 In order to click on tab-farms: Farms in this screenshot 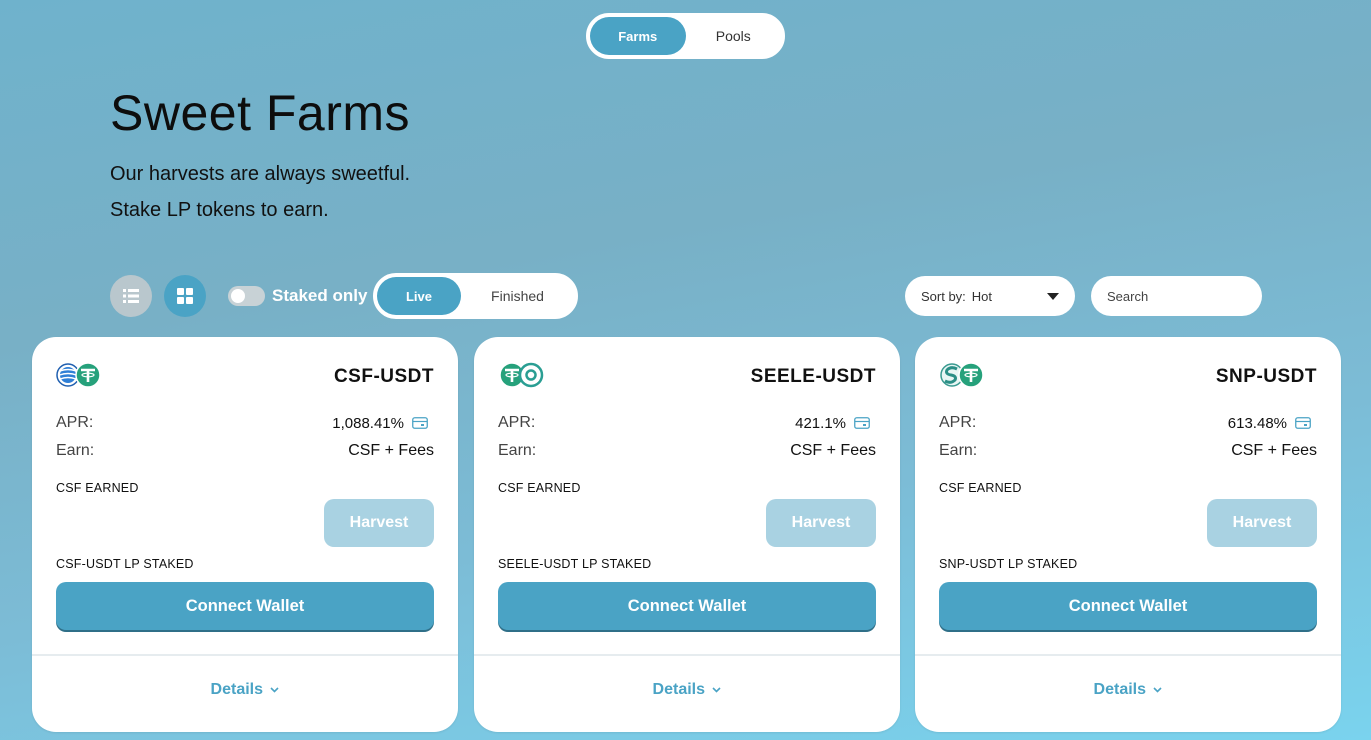, I will do `click(638, 36)`.